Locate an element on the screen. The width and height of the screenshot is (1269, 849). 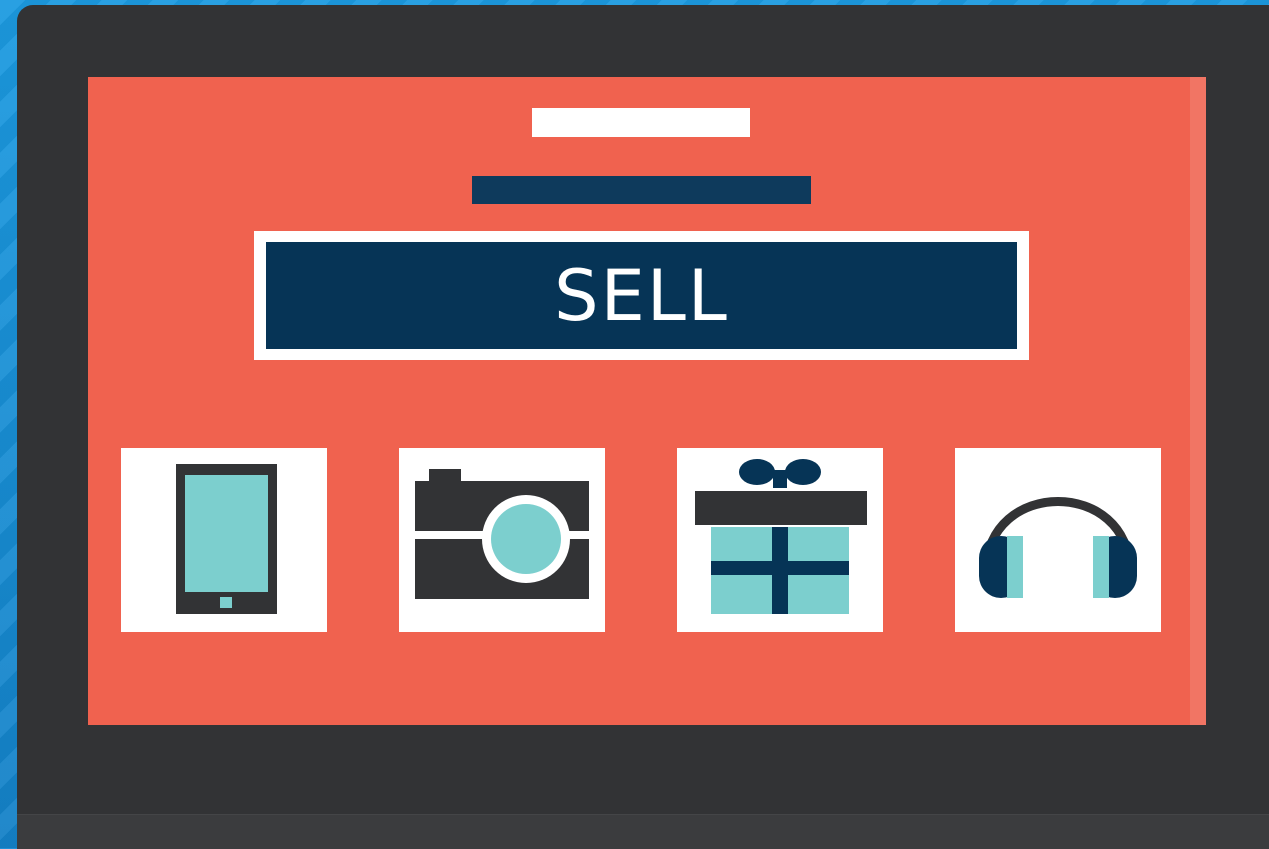
screen-shade is located at coordinates (1198, 401).